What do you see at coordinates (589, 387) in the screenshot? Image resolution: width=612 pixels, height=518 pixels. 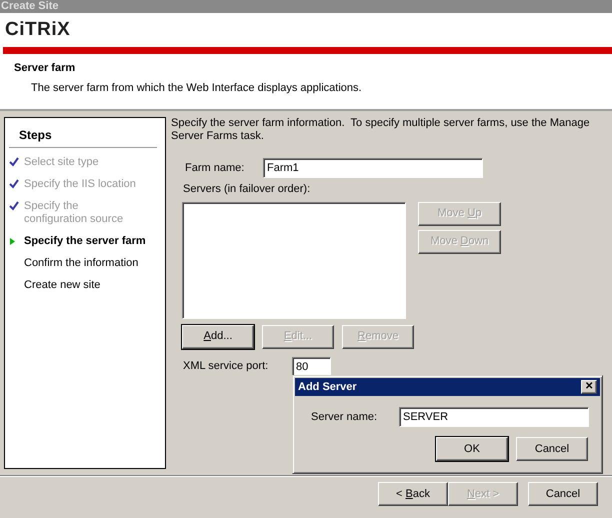 I see `close-button: ✕` at bounding box center [589, 387].